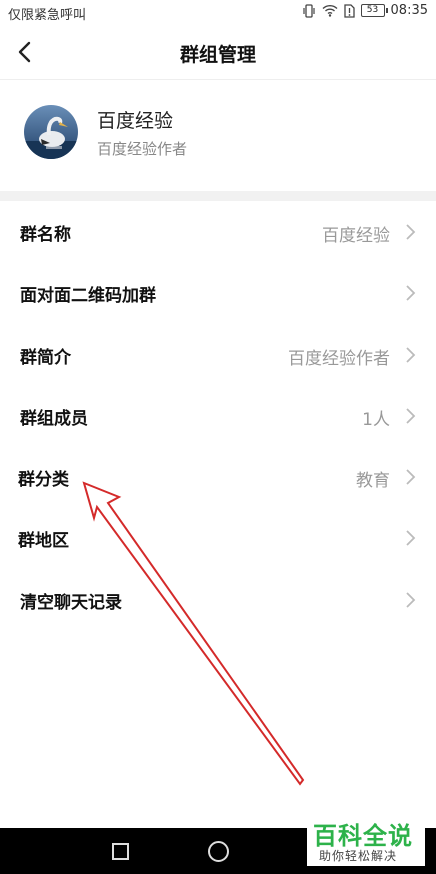  I want to click on row-value: 教育, so click(373, 481).